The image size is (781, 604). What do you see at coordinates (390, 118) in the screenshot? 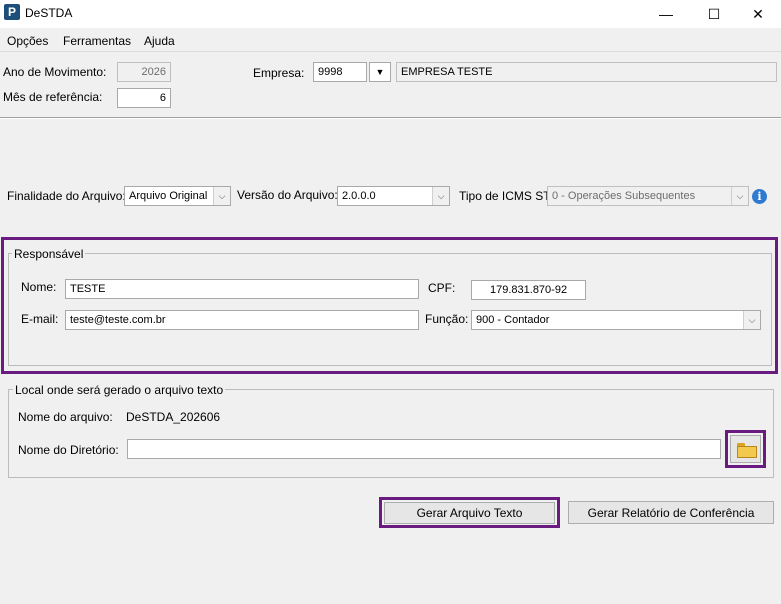
I see `header-separator` at bounding box center [390, 118].